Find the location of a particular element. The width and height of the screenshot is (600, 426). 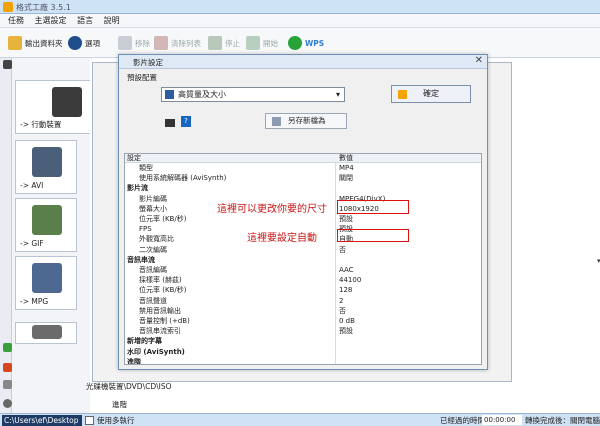

setting-name: 水印 (AviSynth) is located at coordinates (156, 351).